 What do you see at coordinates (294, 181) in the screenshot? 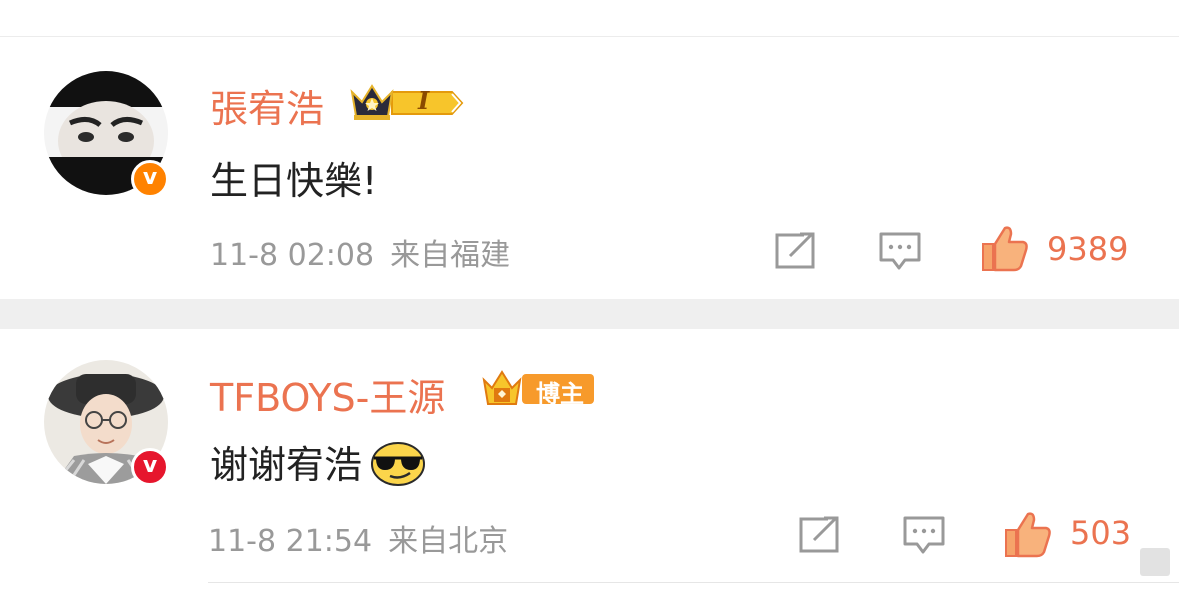
I see `comment-text: 生日快樂!` at bounding box center [294, 181].